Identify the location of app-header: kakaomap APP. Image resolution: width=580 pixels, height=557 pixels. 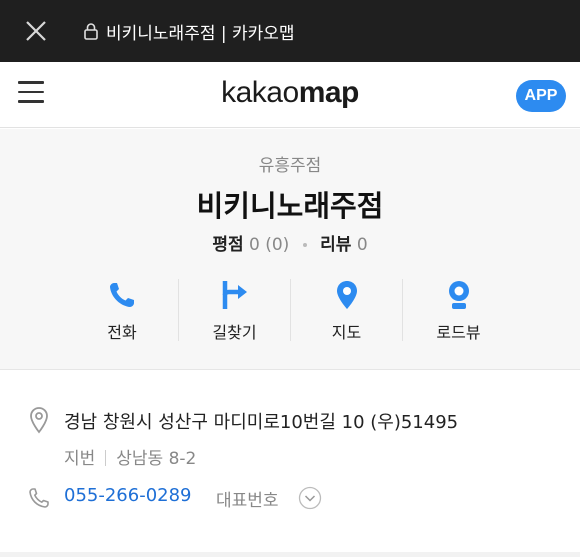
(290, 95).